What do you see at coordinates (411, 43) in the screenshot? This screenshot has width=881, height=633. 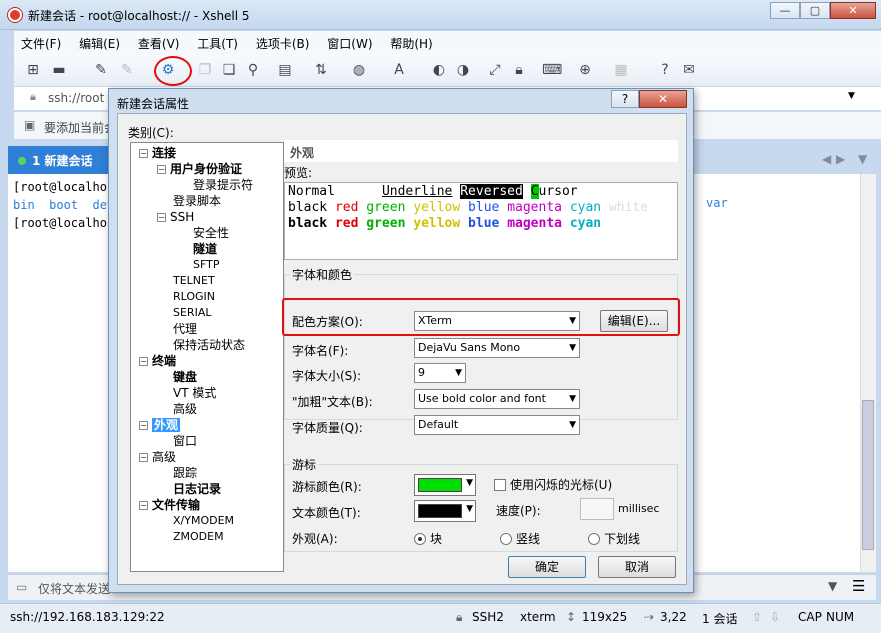 I see `menu-help: 帮助(H)` at bounding box center [411, 43].